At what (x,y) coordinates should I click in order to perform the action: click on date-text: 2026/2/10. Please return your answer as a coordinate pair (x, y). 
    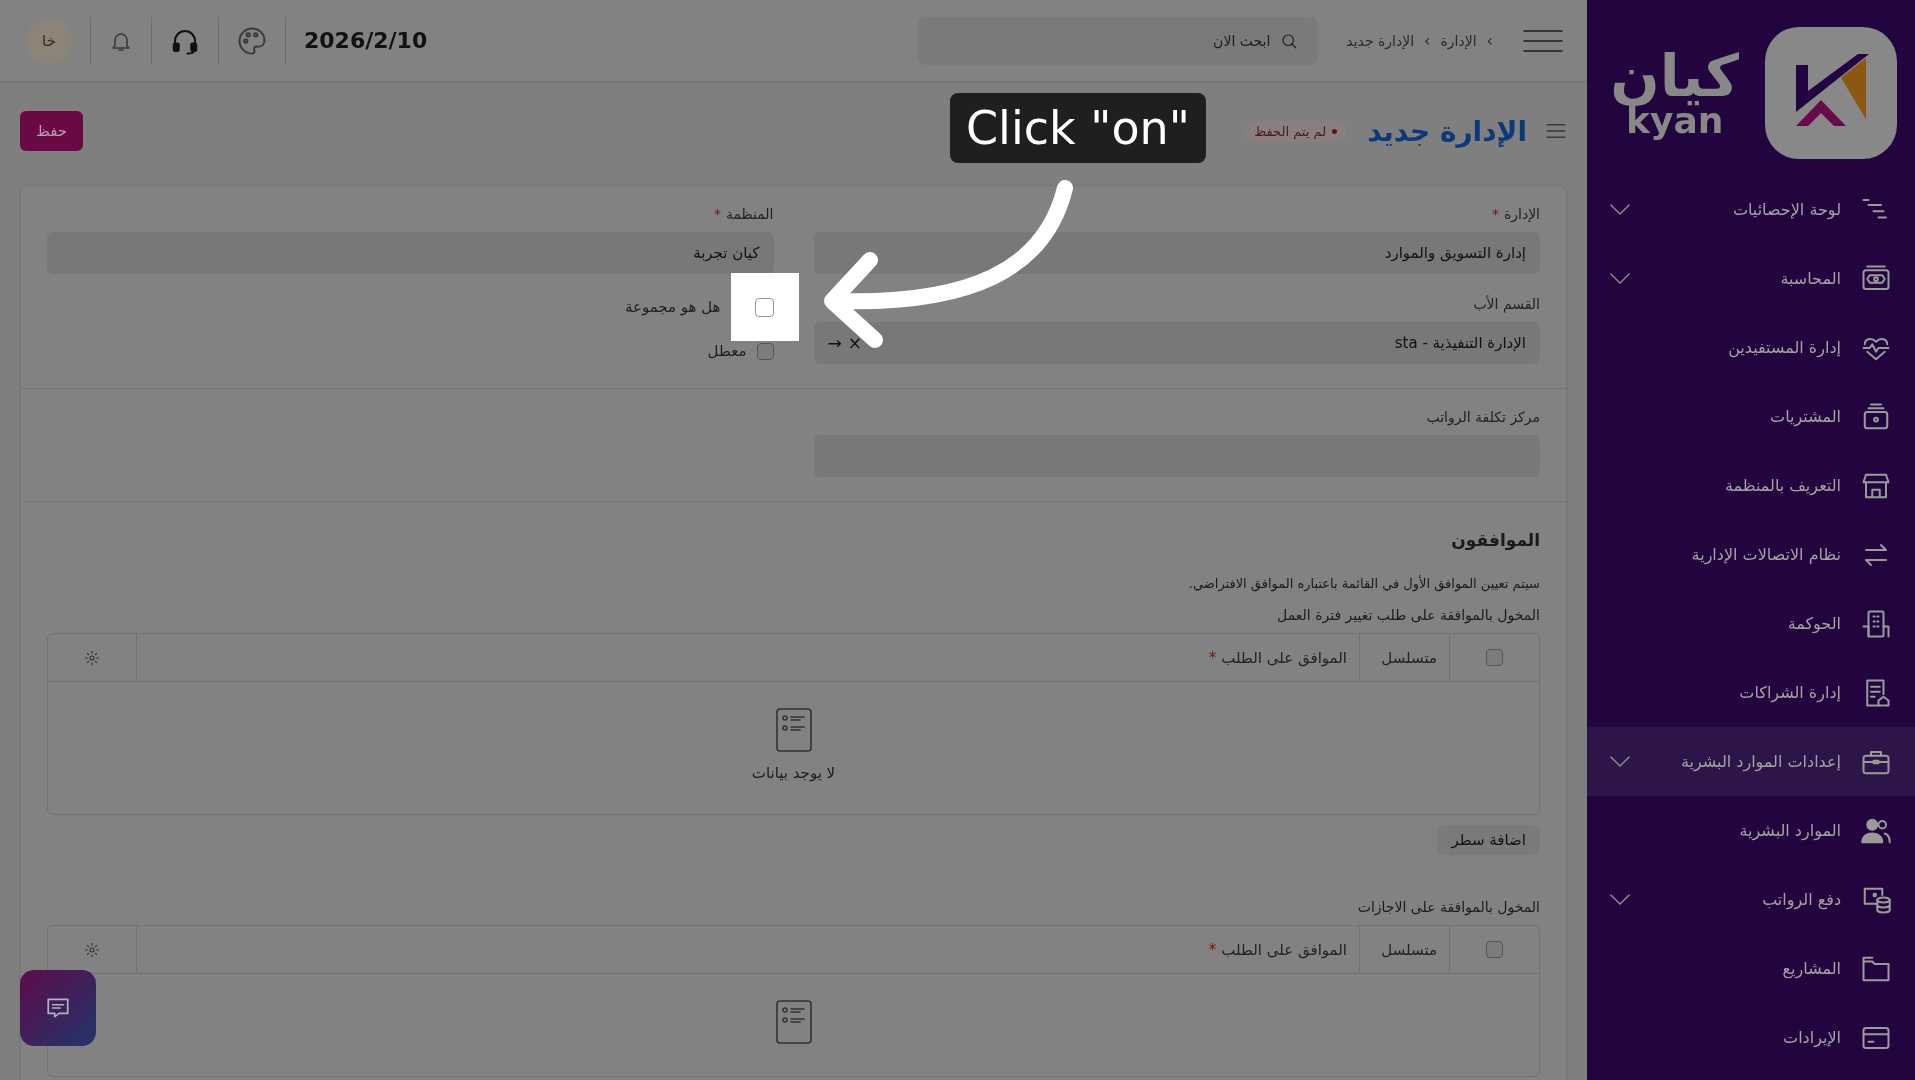
    Looking at the image, I should click on (366, 40).